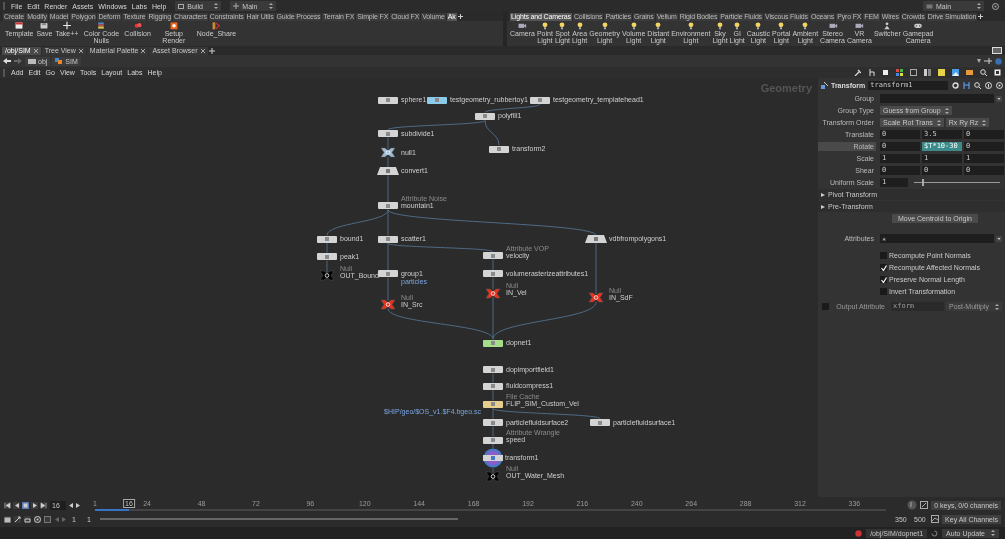  Describe the element at coordinates (493, 458) in the screenshot. I see `display-node` at that location.